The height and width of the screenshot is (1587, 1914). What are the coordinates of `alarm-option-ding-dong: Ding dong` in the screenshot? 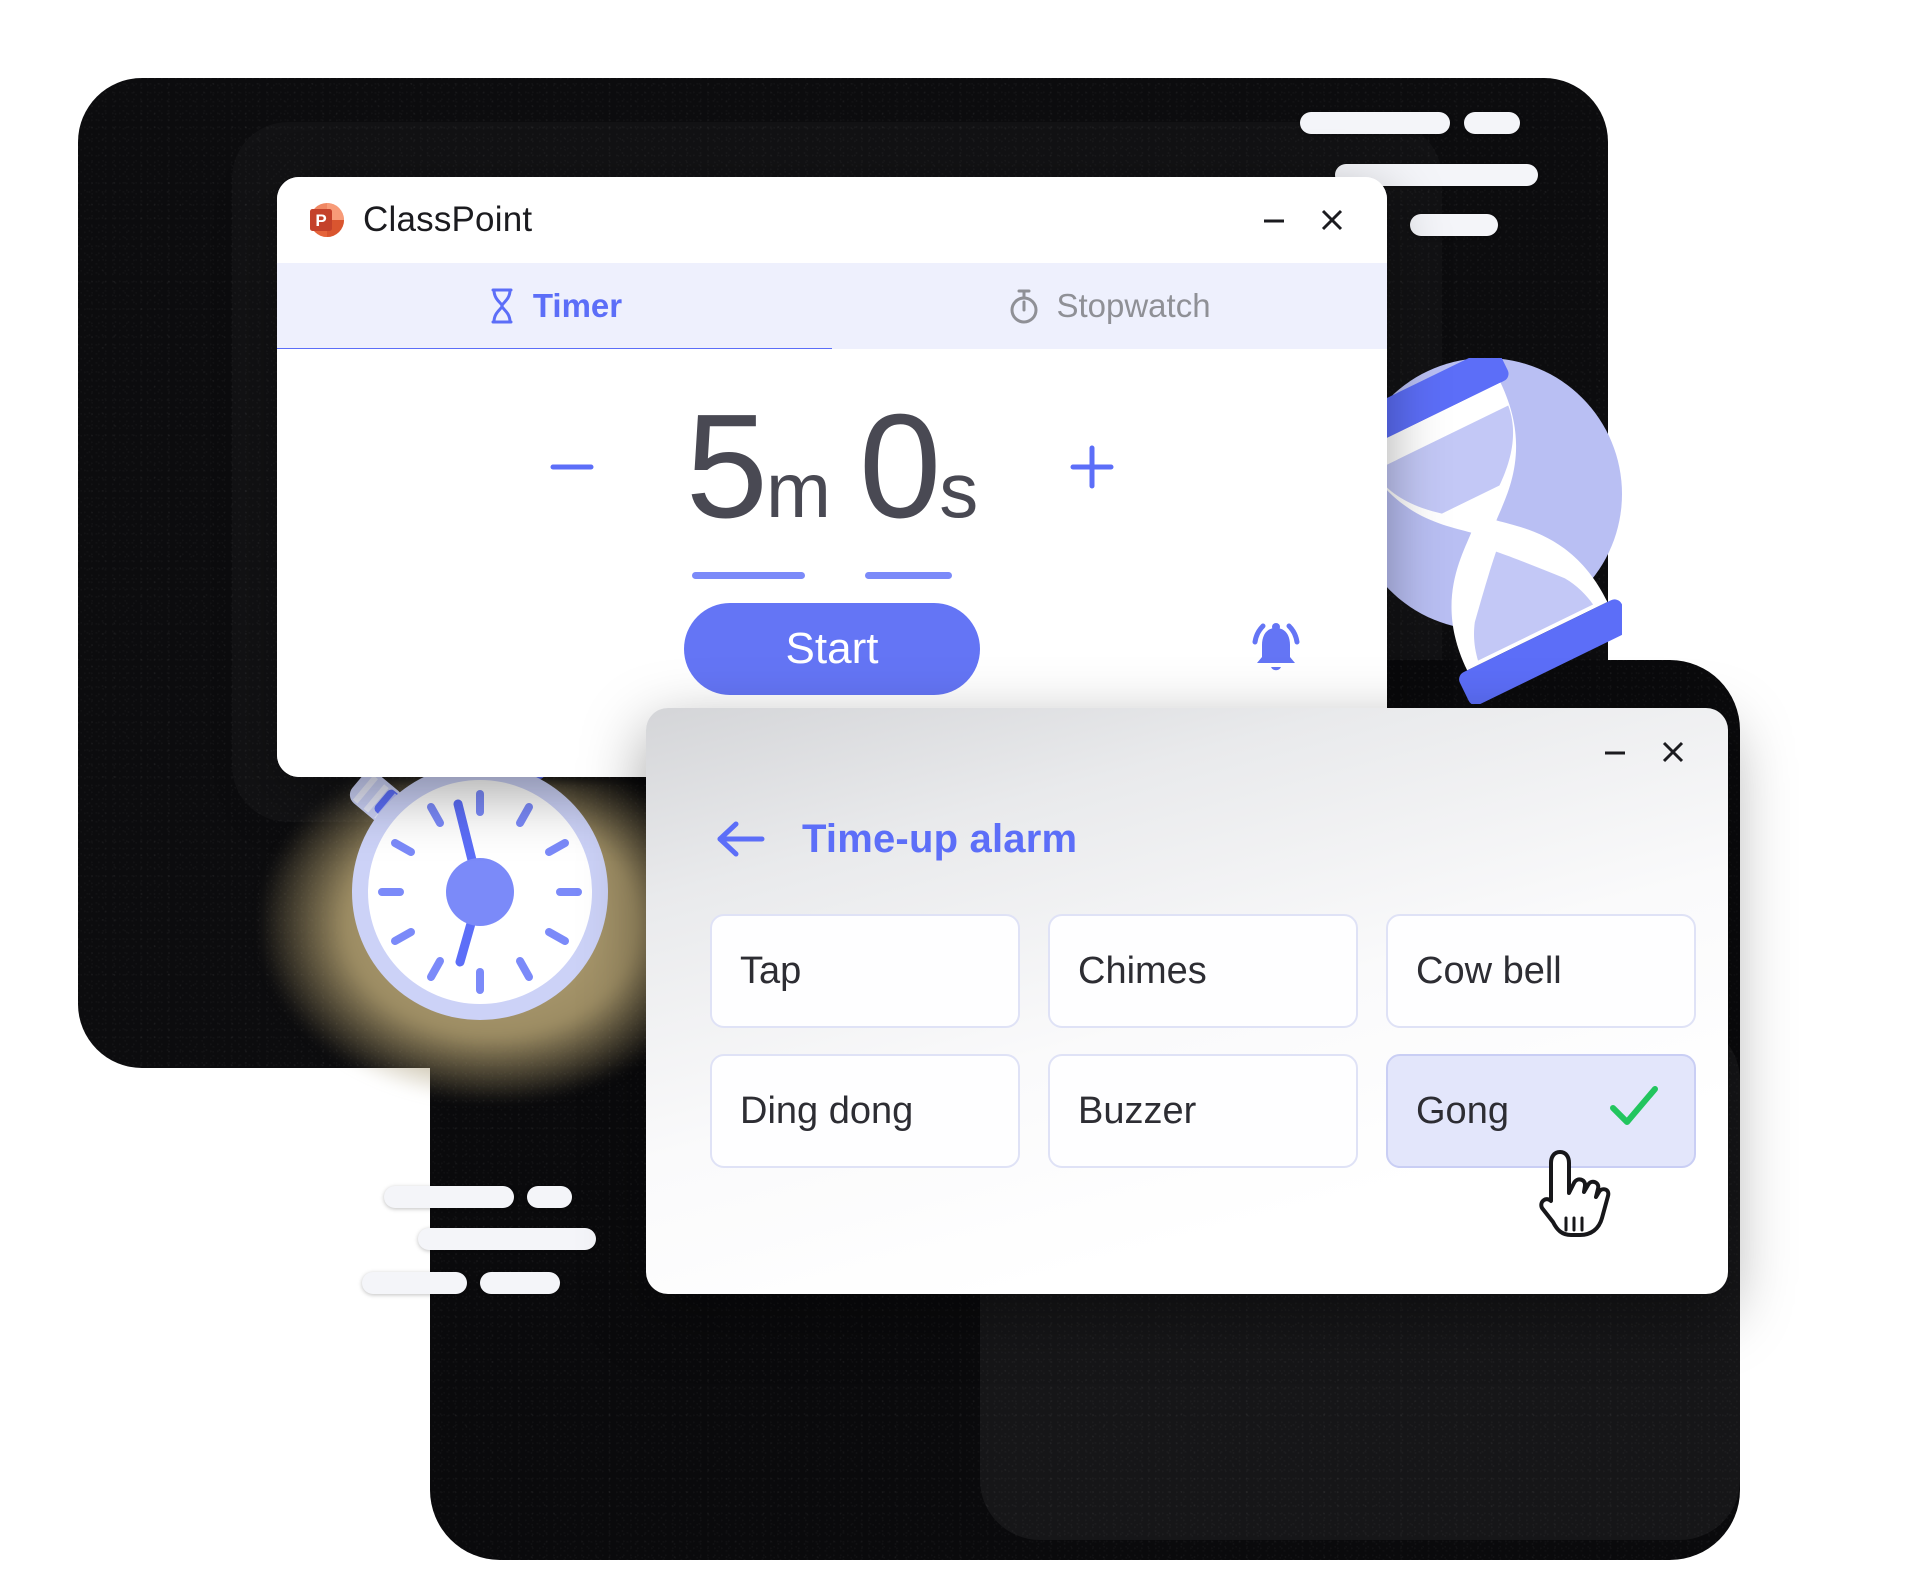 It's located at (865, 1111).